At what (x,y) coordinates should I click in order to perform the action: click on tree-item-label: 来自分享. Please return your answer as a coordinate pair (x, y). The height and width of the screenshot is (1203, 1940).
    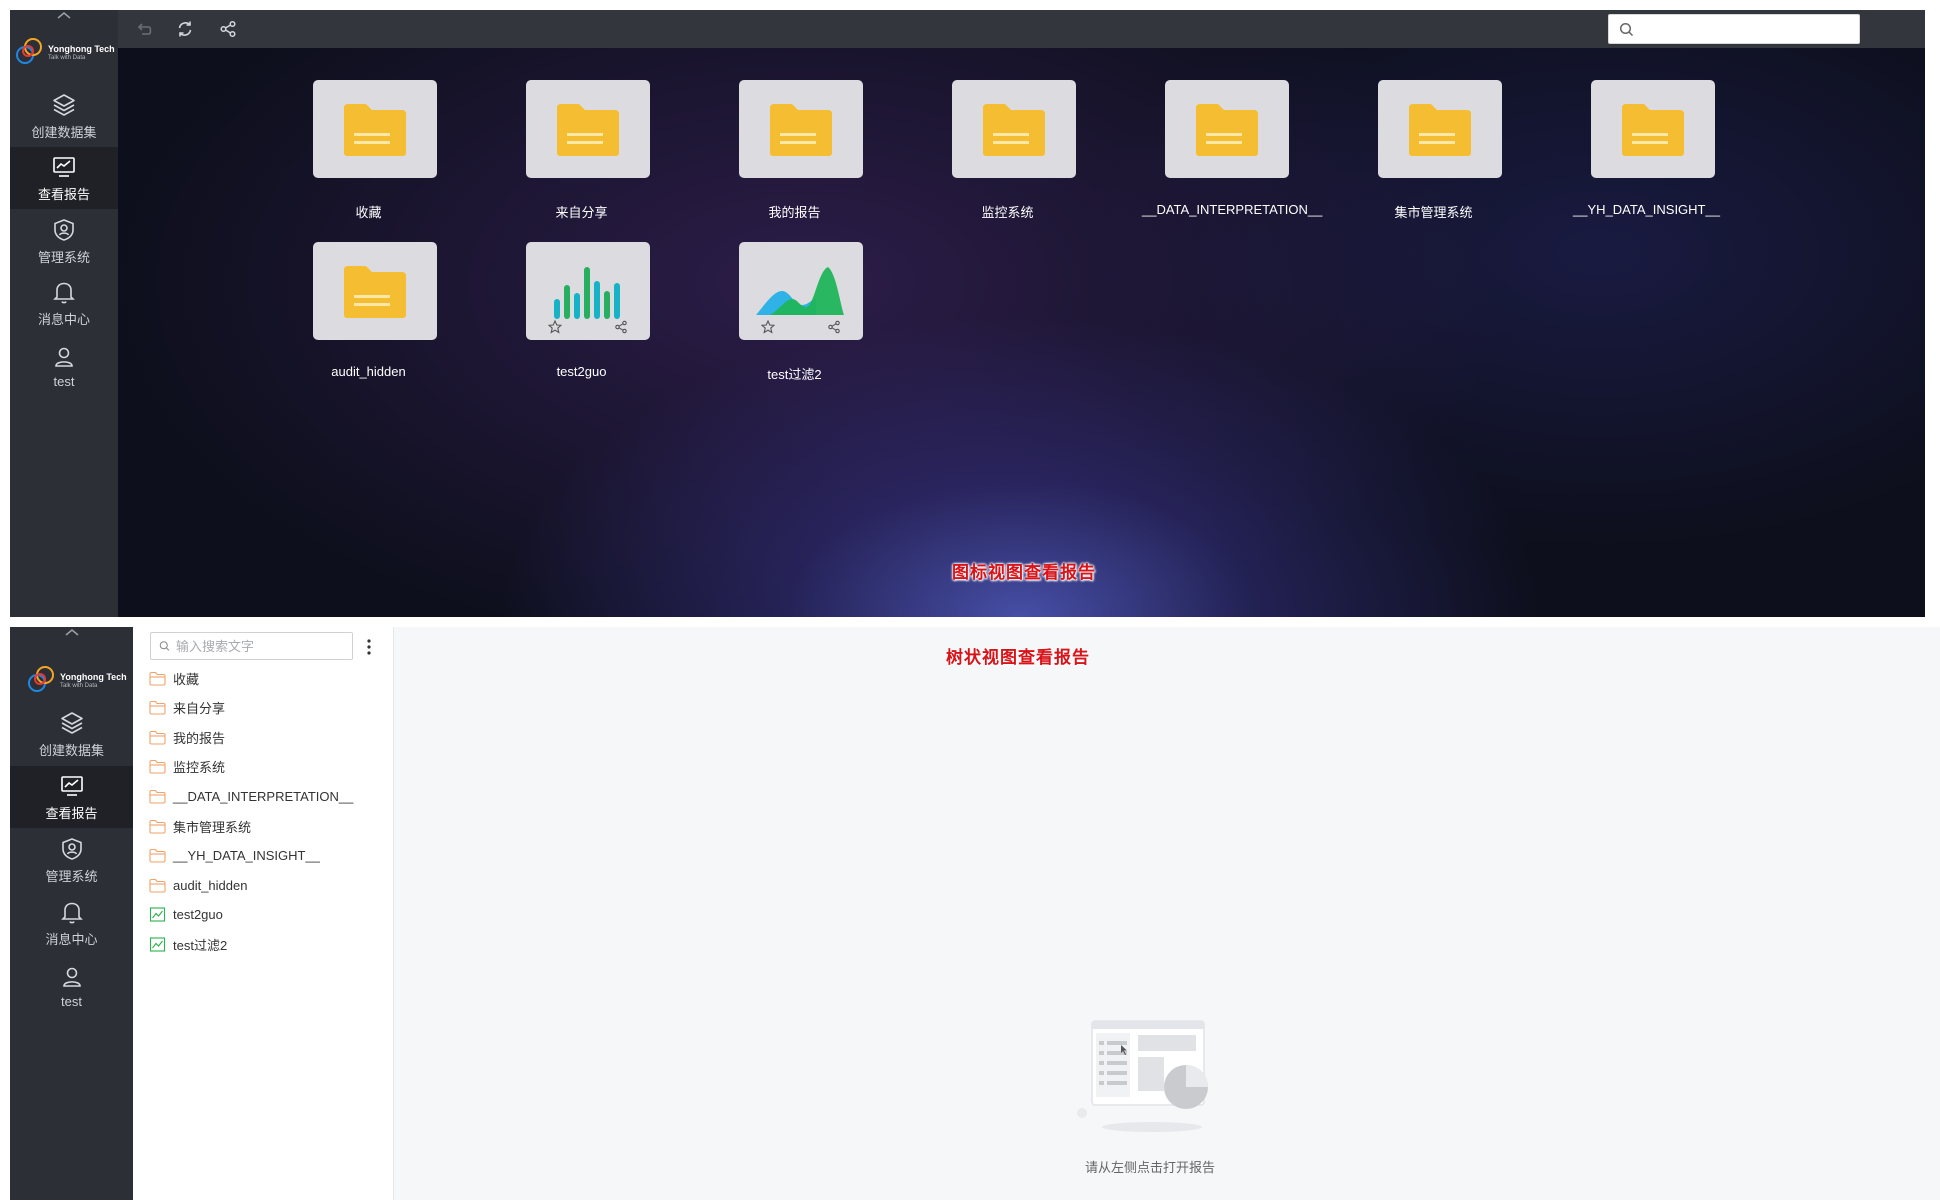
    Looking at the image, I should click on (199, 709).